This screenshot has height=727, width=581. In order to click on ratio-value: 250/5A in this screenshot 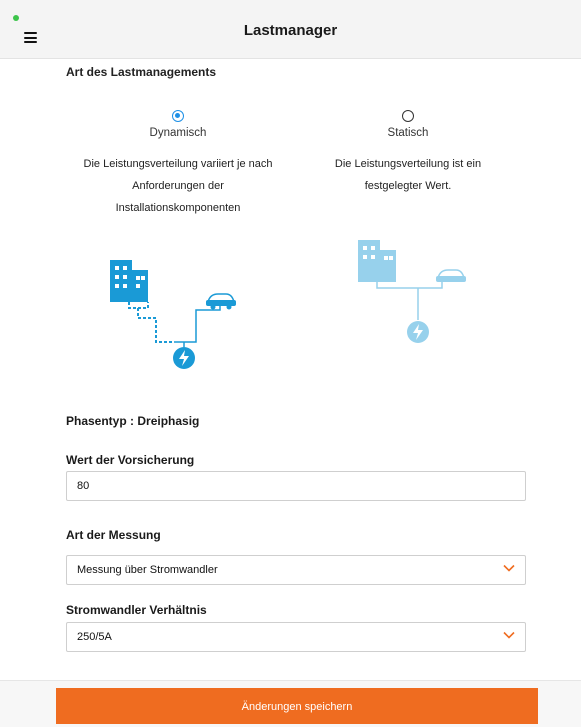, I will do `click(94, 637)`.